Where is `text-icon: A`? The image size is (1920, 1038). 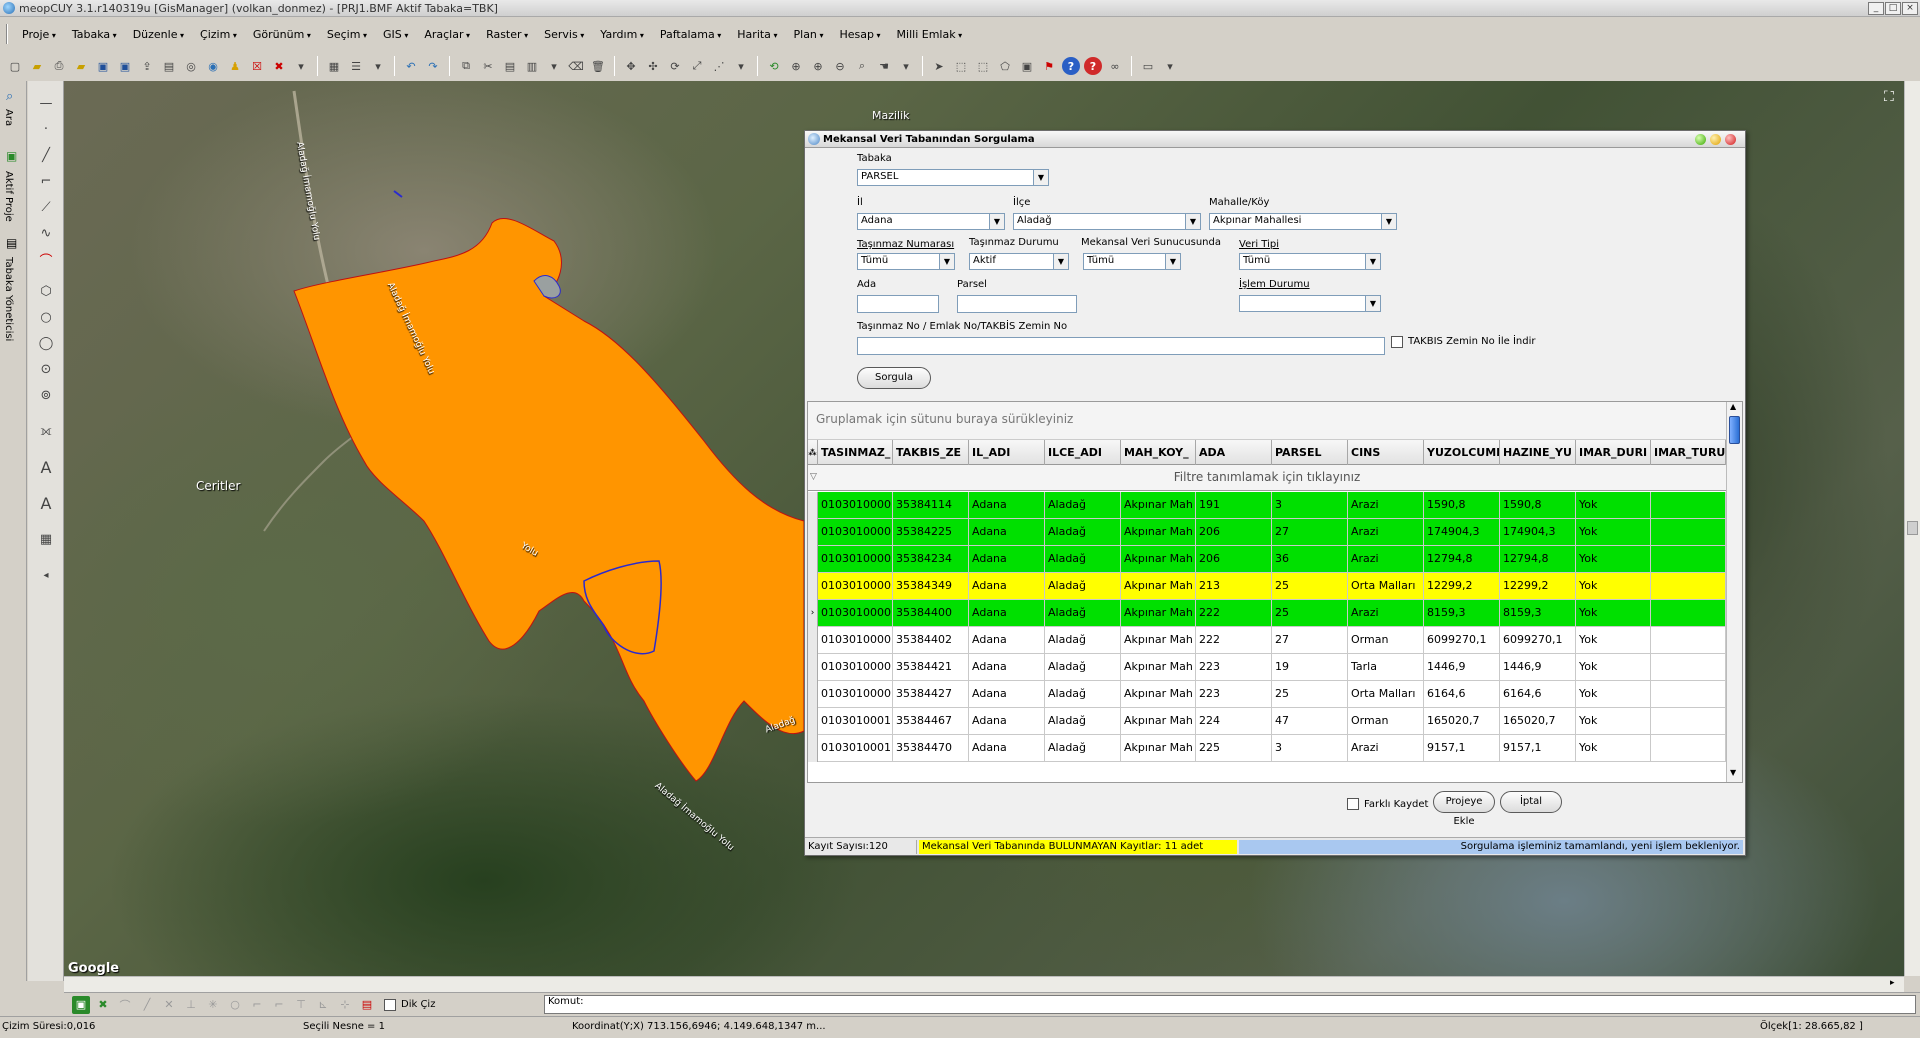
text-icon: A is located at coordinates (46, 467).